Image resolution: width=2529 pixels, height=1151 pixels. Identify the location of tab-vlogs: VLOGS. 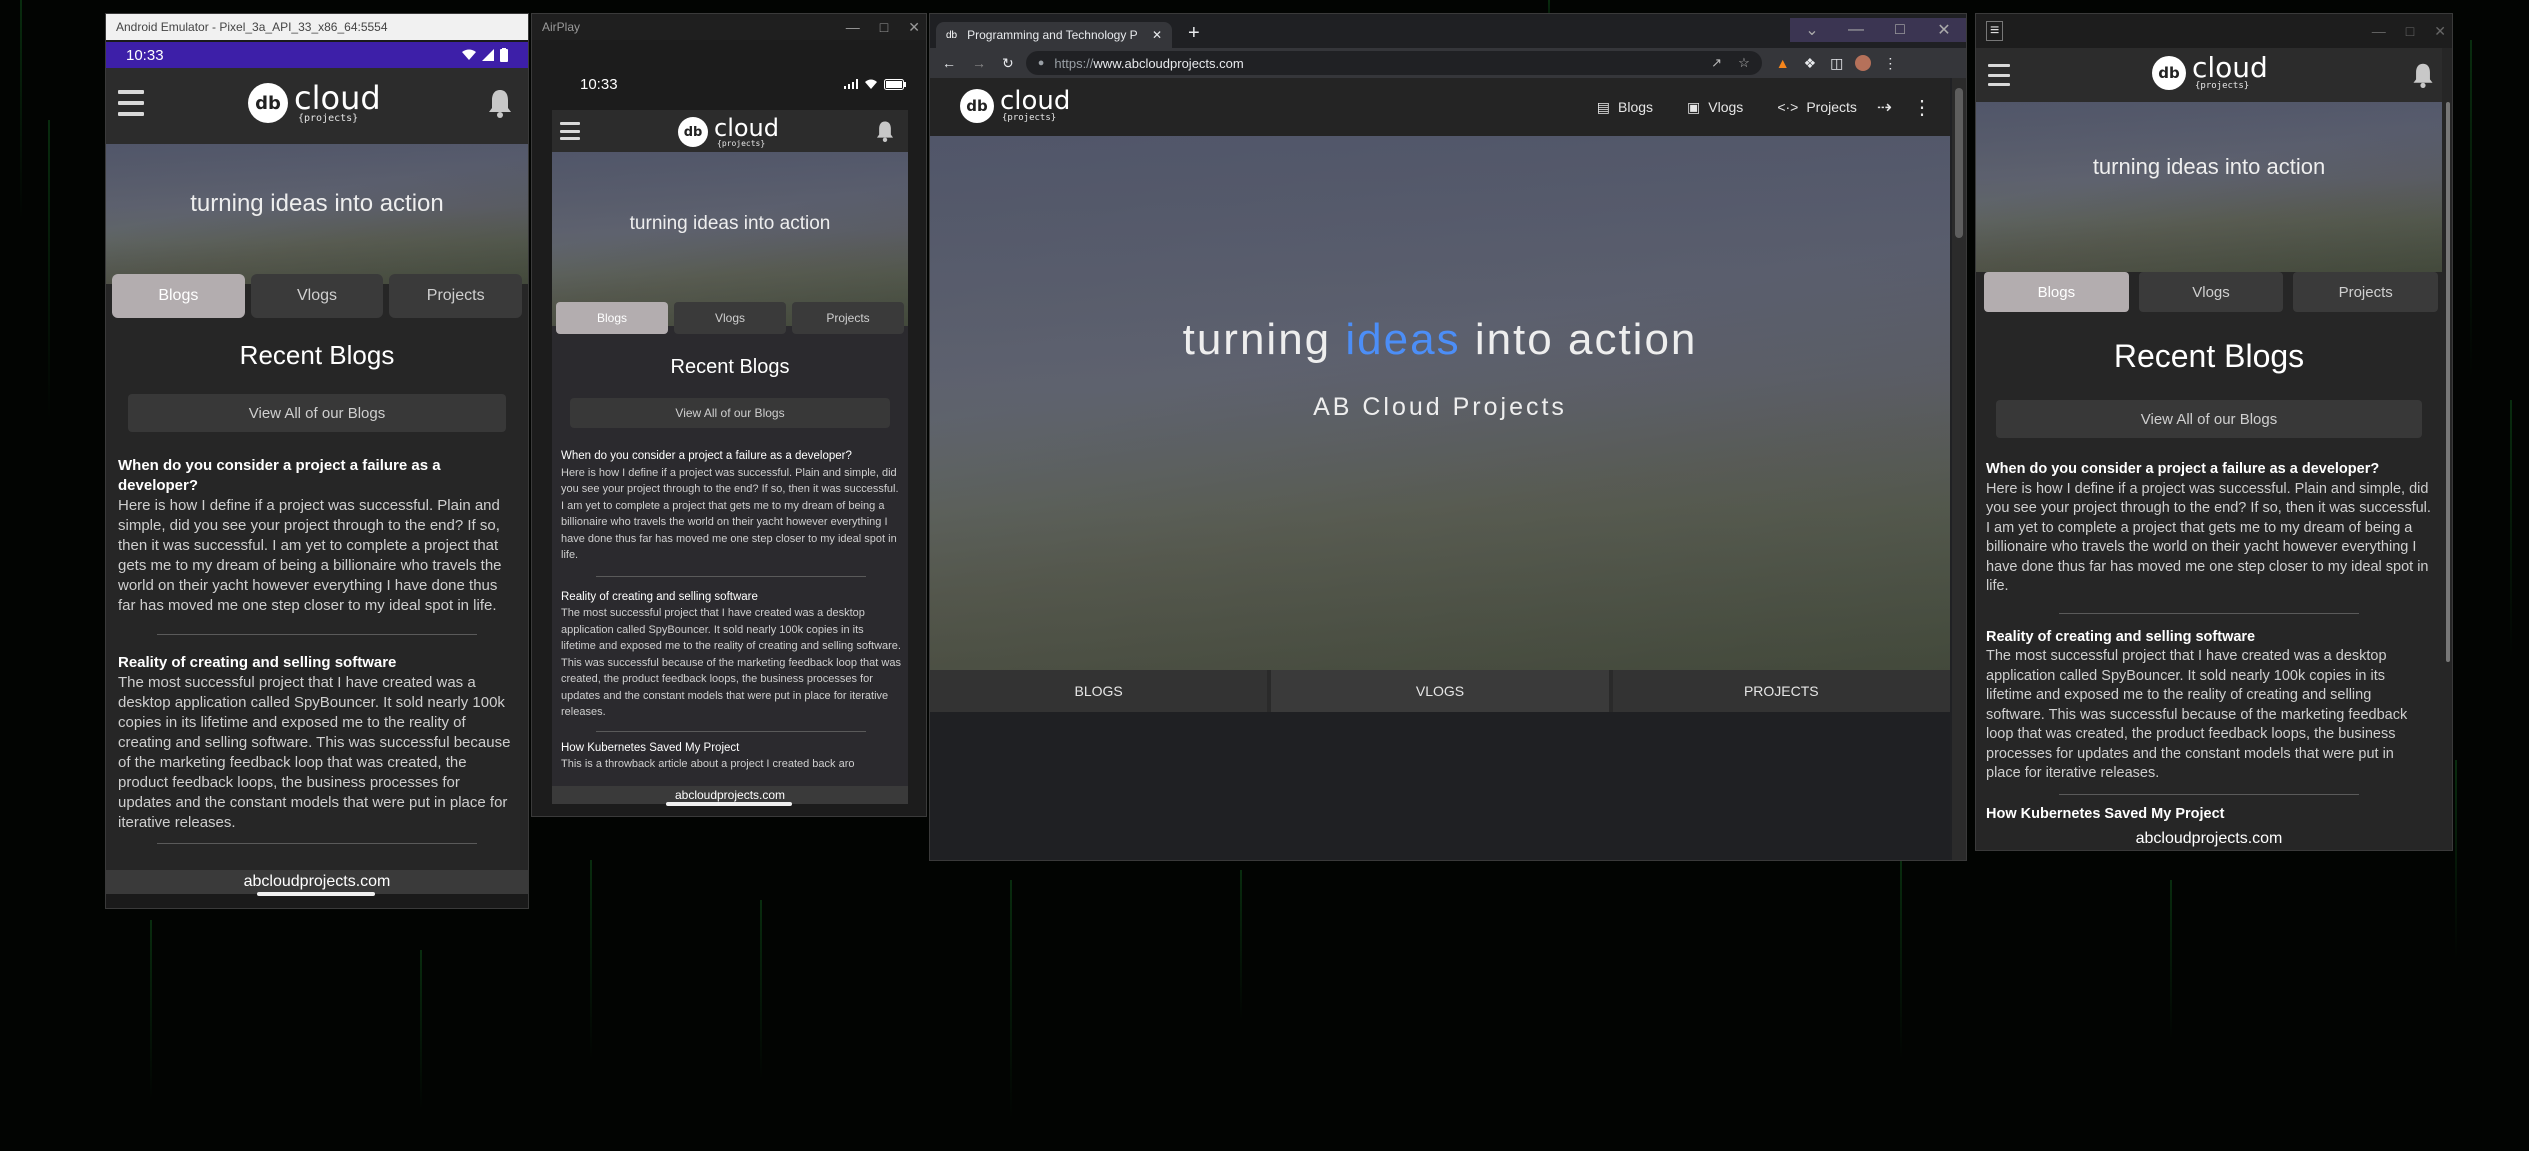
(1440, 691).